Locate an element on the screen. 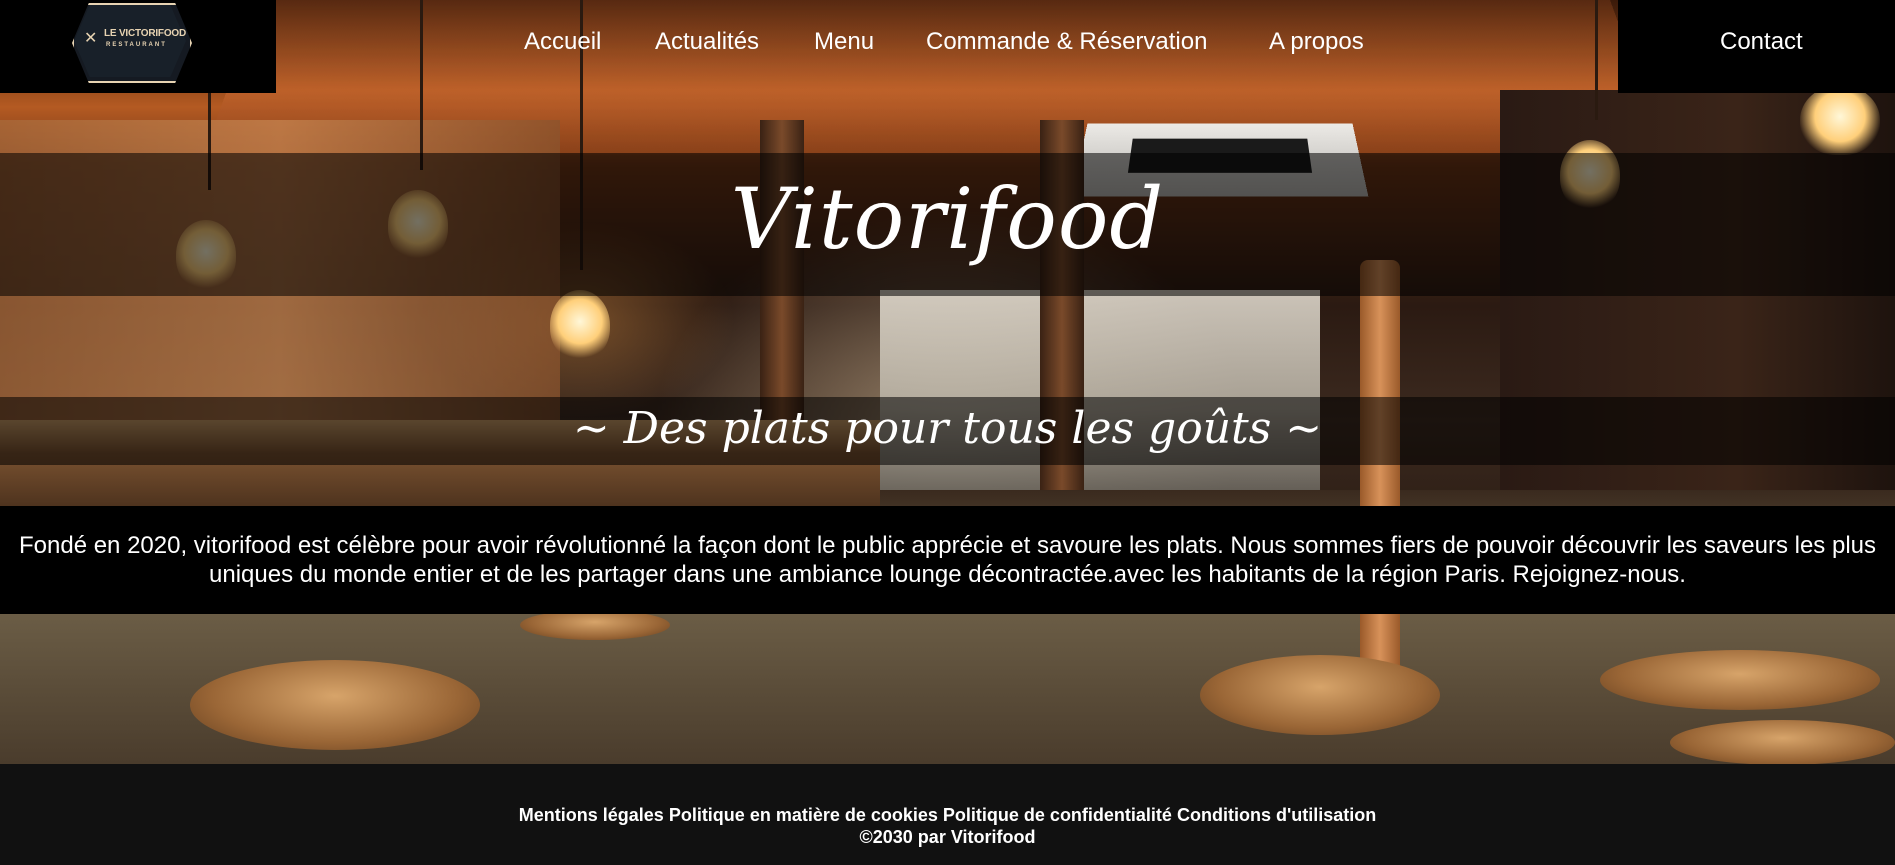  page-subtitle: ~ Des plats pour tous les goûts ~ is located at coordinates (947, 428).